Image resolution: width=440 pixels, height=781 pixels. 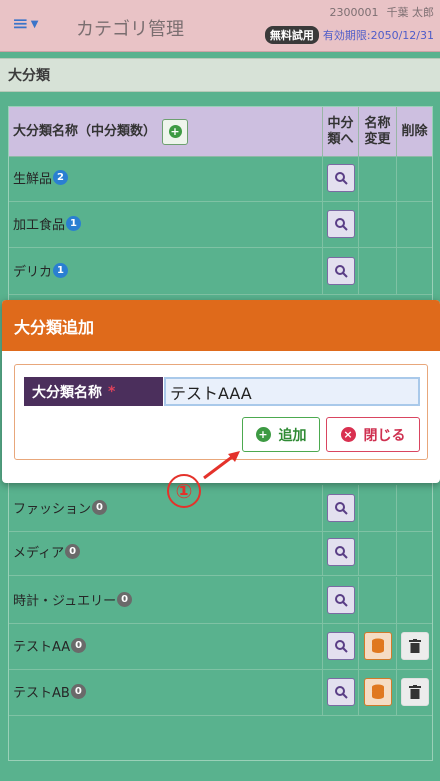 I want to click on menu-button: ≡ ▼, so click(x=25, y=24).